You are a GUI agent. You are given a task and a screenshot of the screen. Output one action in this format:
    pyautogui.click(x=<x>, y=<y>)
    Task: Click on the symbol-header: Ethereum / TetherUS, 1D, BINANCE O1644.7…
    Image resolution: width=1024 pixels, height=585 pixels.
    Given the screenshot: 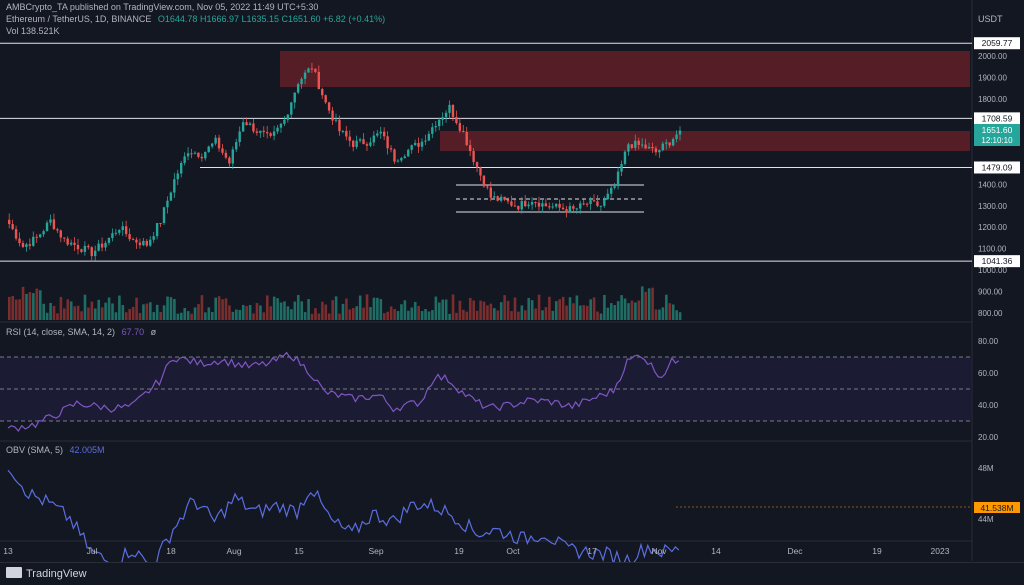 What is the action you would take?
    pyautogui.click(x=195, y=19)
    